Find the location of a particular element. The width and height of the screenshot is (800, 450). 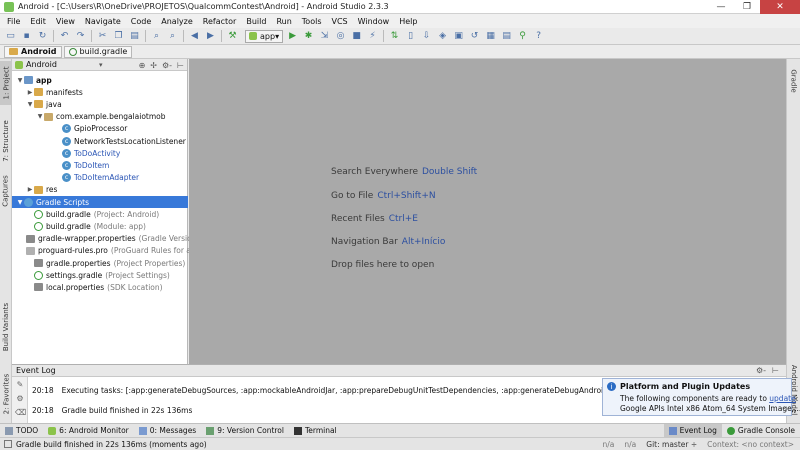

tree-item: build.gradle (Module: app) is located at coordinates (100, 226).